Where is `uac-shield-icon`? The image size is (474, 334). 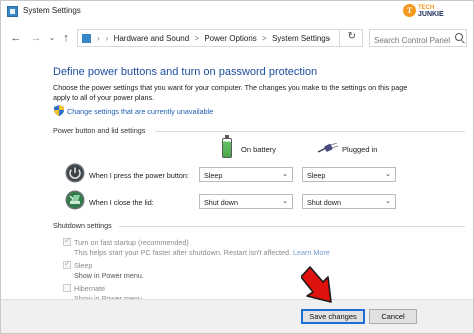
uac-shield-icon is located at coordinates (59, 110).